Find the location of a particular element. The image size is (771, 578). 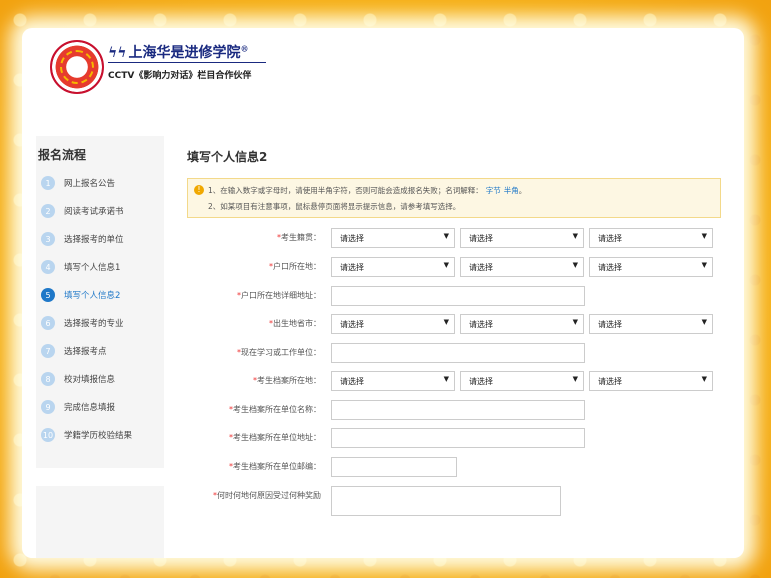

brand-subtitle: CCTV《影响力对话》栏目合作伙伴 is located at coordinates (180, 76).